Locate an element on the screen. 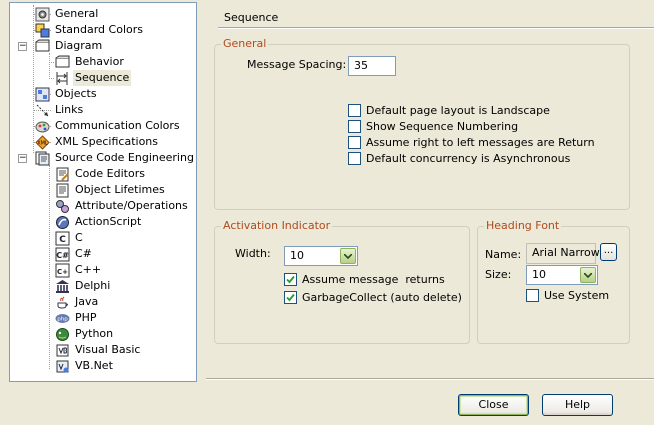  async-concurrency-option: Default concurrency is Asynchronous is located at coordinates (459, 158).